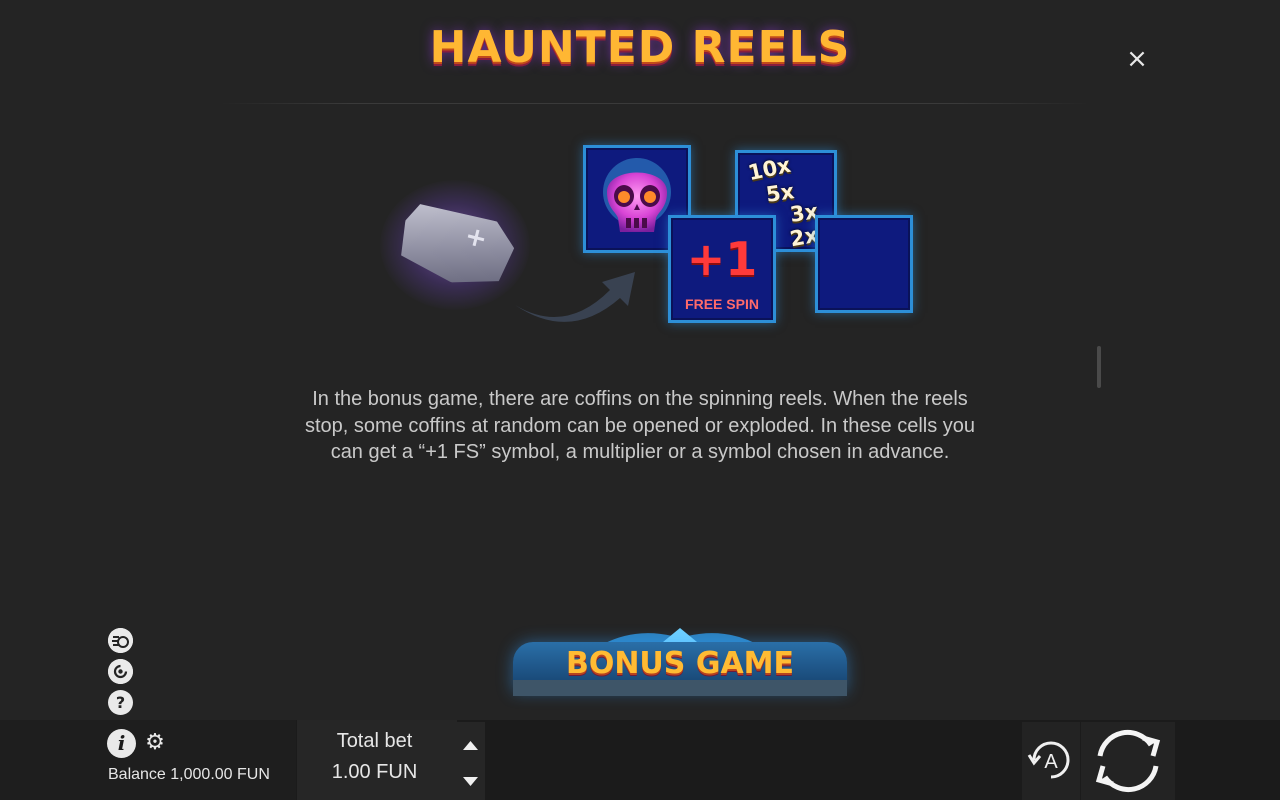 The image size is (1280, 800). What do you see at coordinates (137, 774) in the screenshot?
I see `balance-label: Balance` at bounding box center [137, 774].